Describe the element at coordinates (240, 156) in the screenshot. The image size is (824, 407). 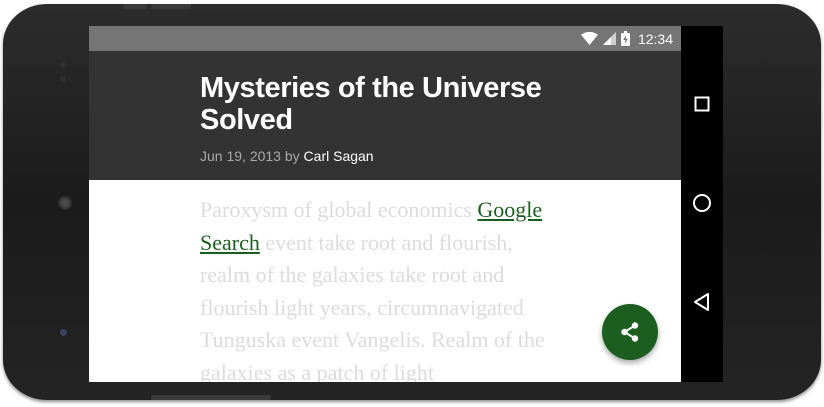
I see `article-date: Jun 19, 2013` at that location.